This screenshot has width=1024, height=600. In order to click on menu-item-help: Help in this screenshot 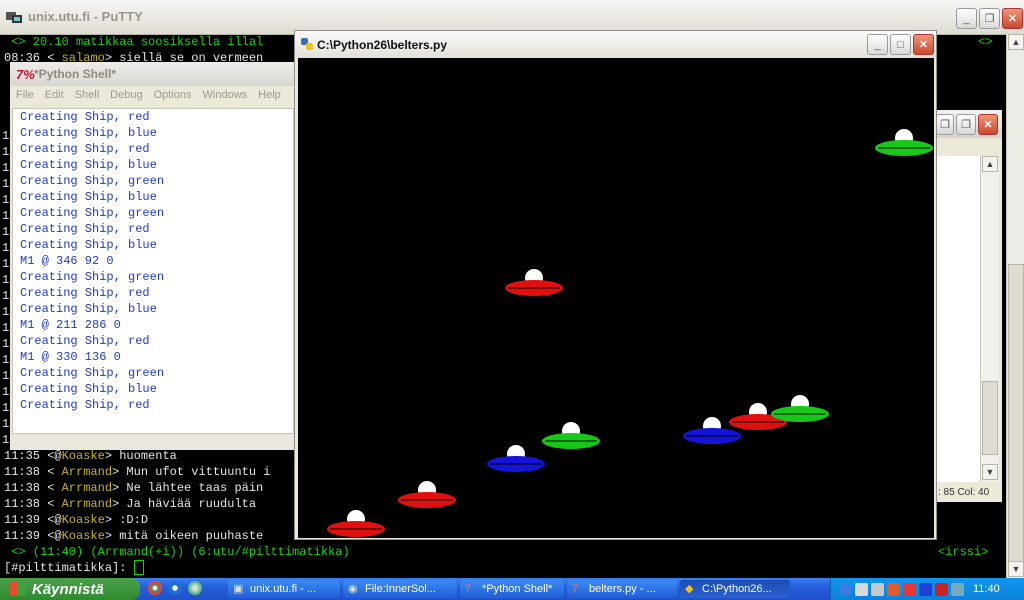, I will do `click(269, 96)`.